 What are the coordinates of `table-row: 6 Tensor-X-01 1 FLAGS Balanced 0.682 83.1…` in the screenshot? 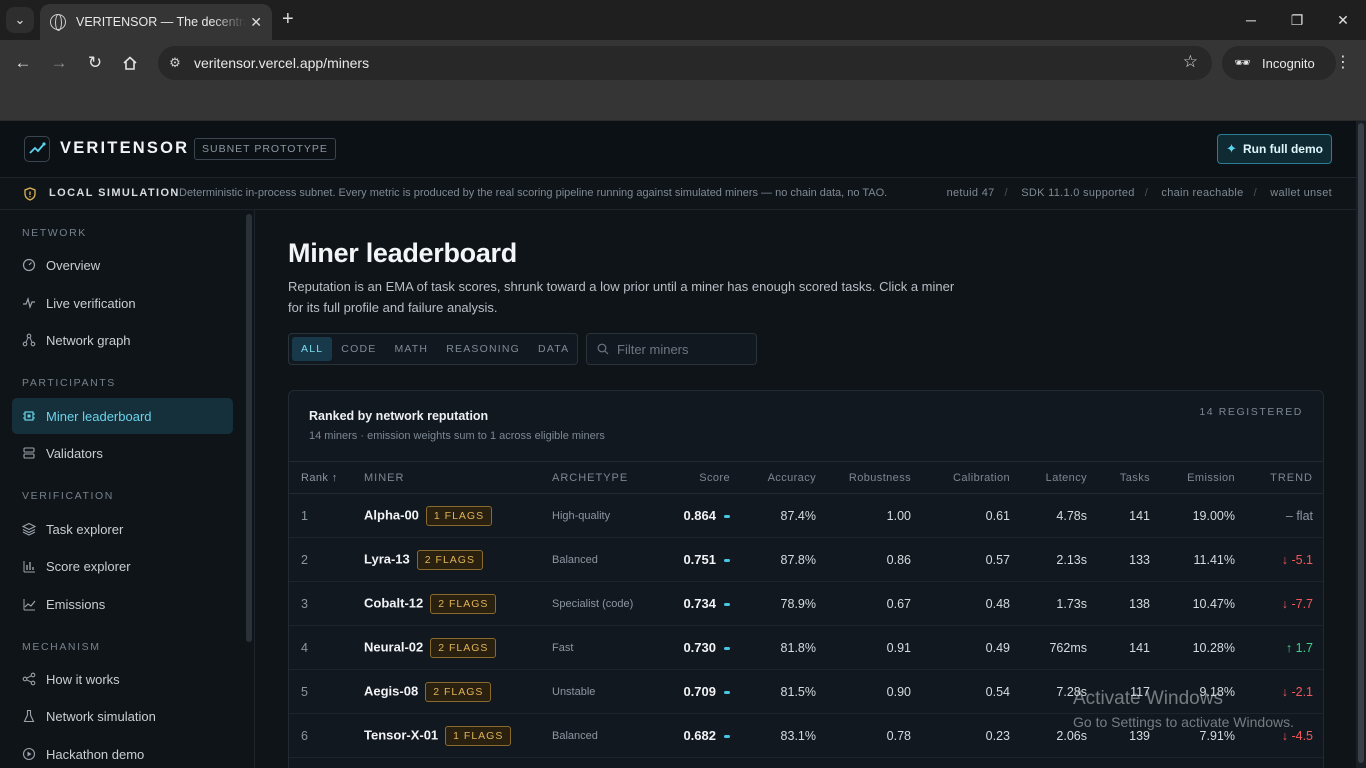 It's located at (806, 735).